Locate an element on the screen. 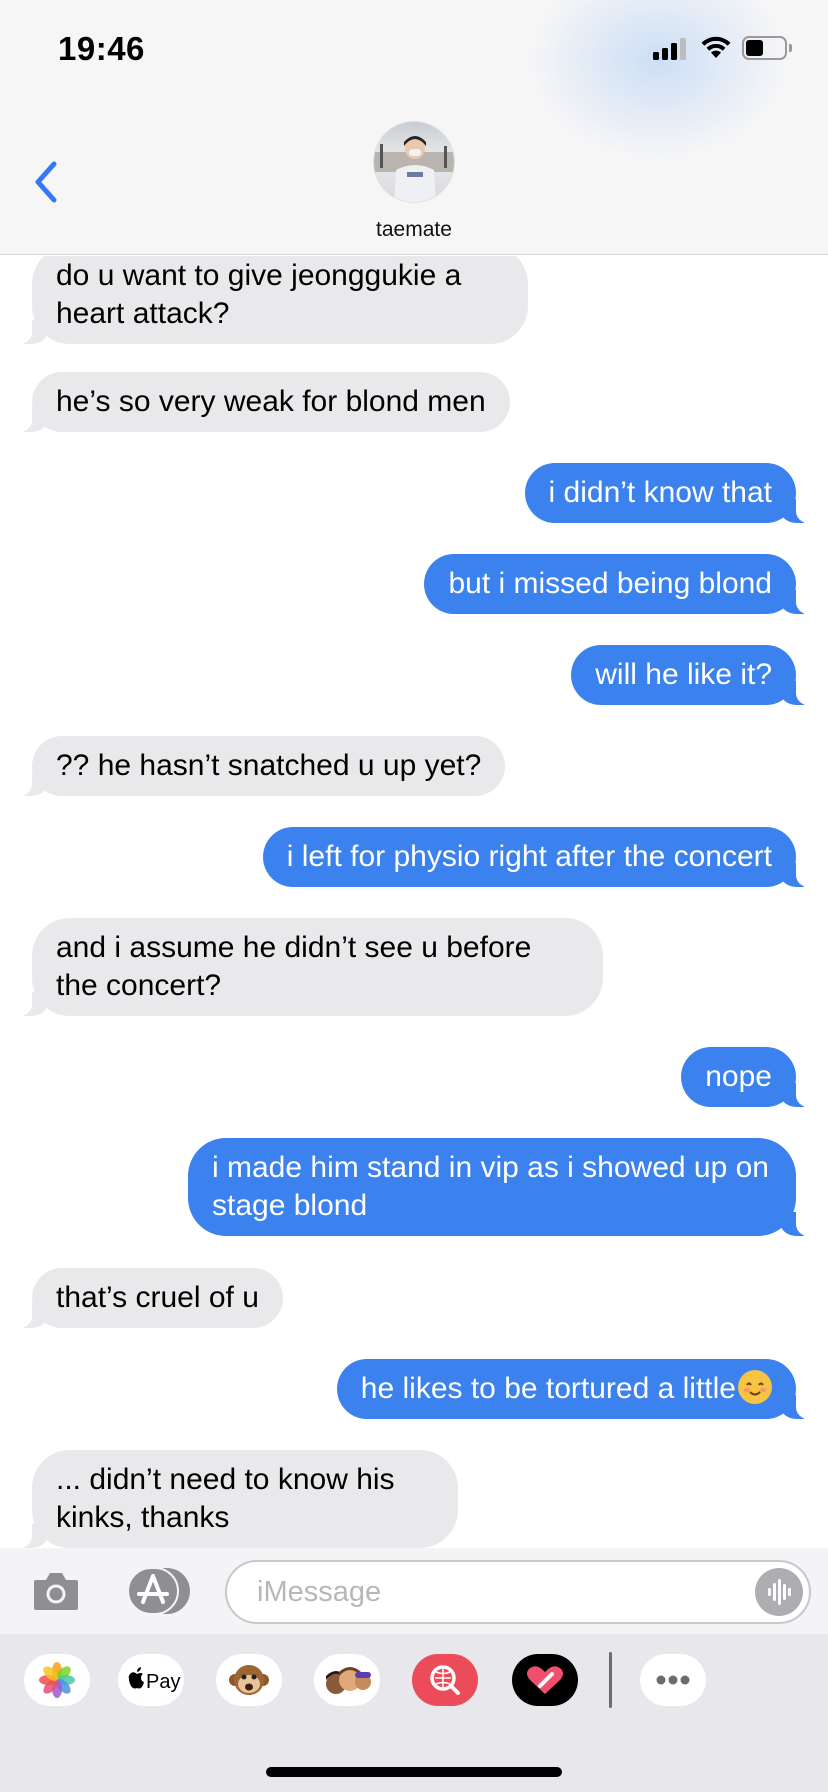 Image resolution: width=828 pixels, height=1792 pixels. input-placeholder: iMessage is located at coordinates (319, 1592).